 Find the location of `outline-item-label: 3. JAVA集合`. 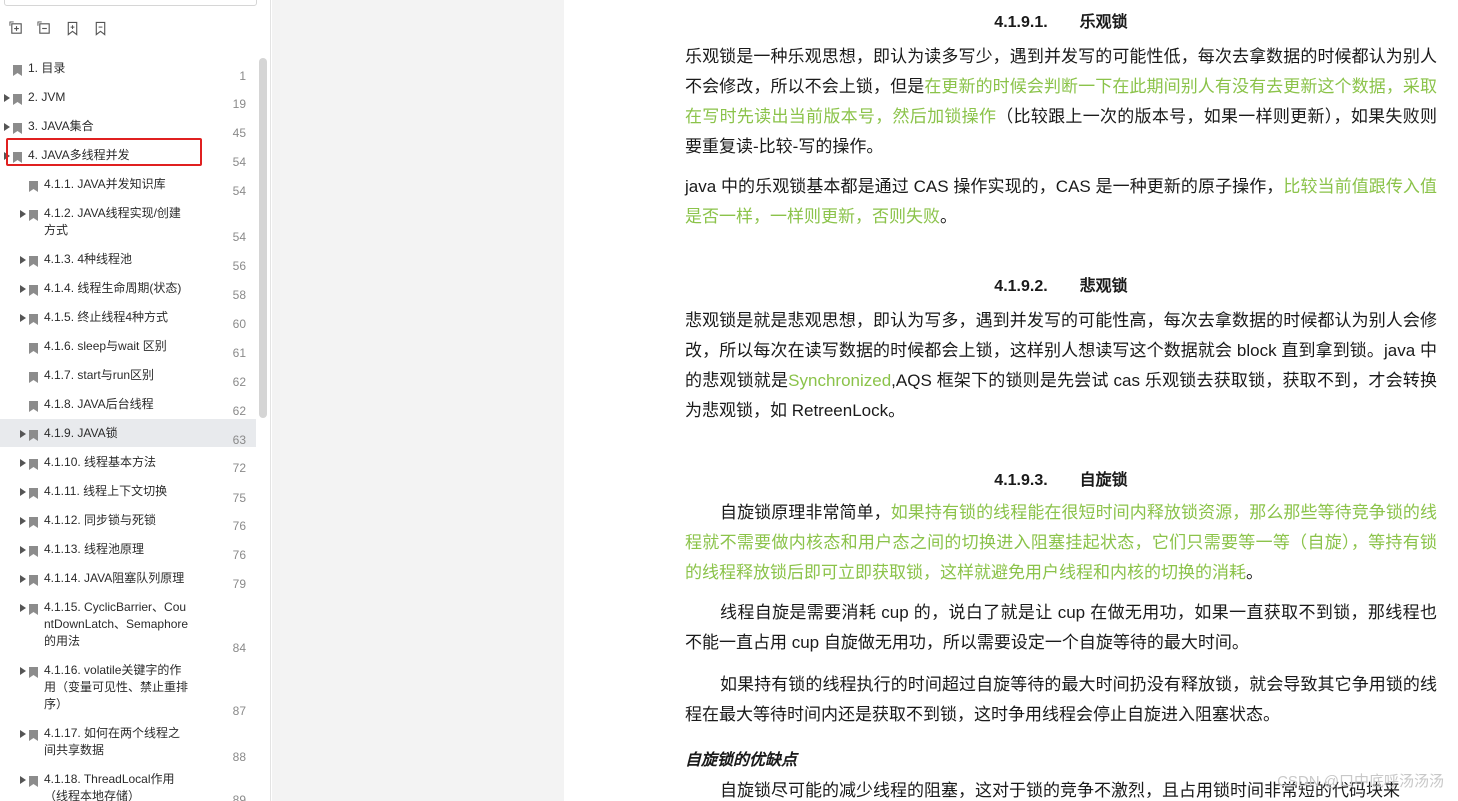

outline-item-label: 3. JAVA集合 is located at coordinates (61, 126).